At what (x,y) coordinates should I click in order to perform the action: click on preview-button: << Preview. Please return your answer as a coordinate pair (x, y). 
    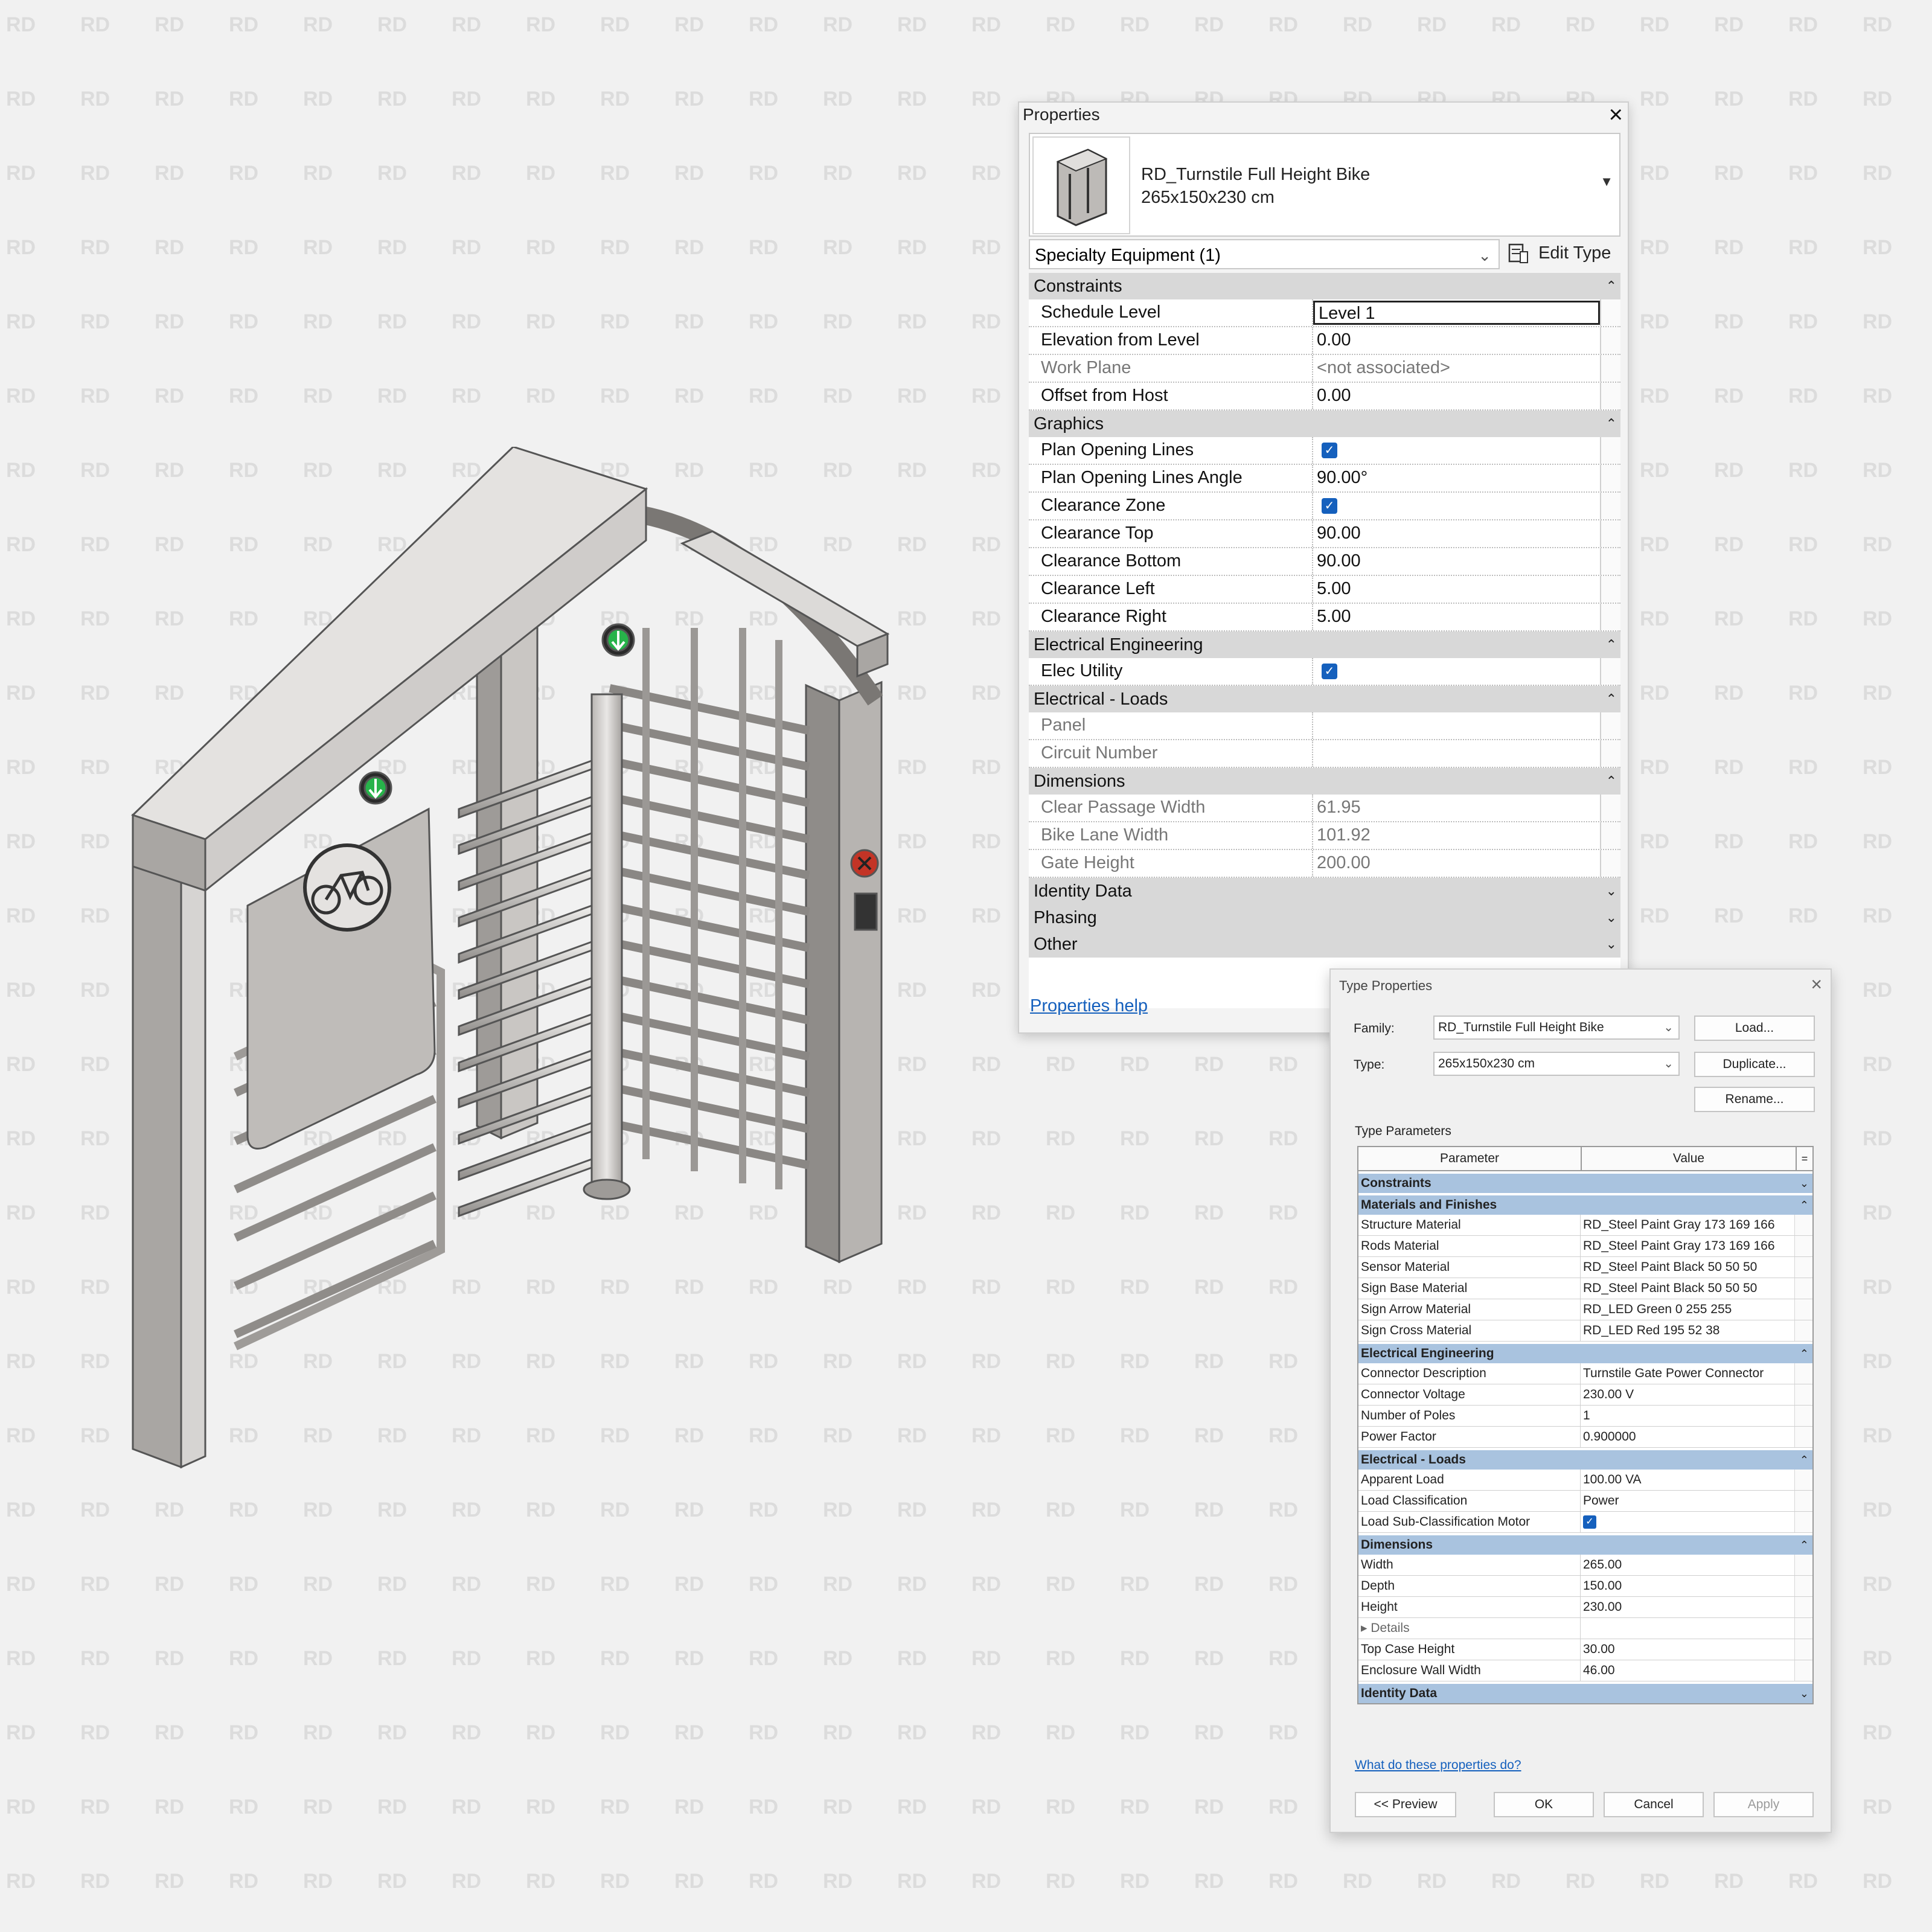
    Looking at the image, I should click on (1406, 1804).